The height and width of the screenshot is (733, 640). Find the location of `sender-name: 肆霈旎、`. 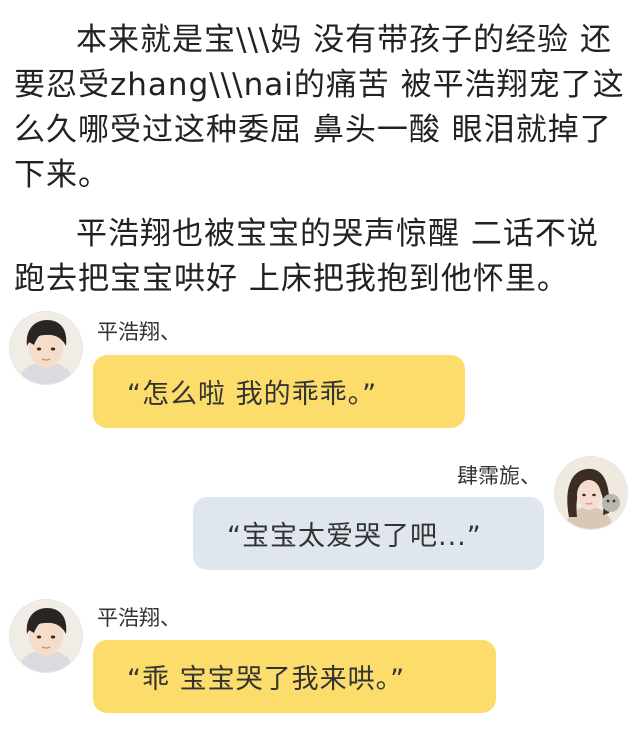

sender-name: 肆霈旎、 is located at coordinates (499, 476).